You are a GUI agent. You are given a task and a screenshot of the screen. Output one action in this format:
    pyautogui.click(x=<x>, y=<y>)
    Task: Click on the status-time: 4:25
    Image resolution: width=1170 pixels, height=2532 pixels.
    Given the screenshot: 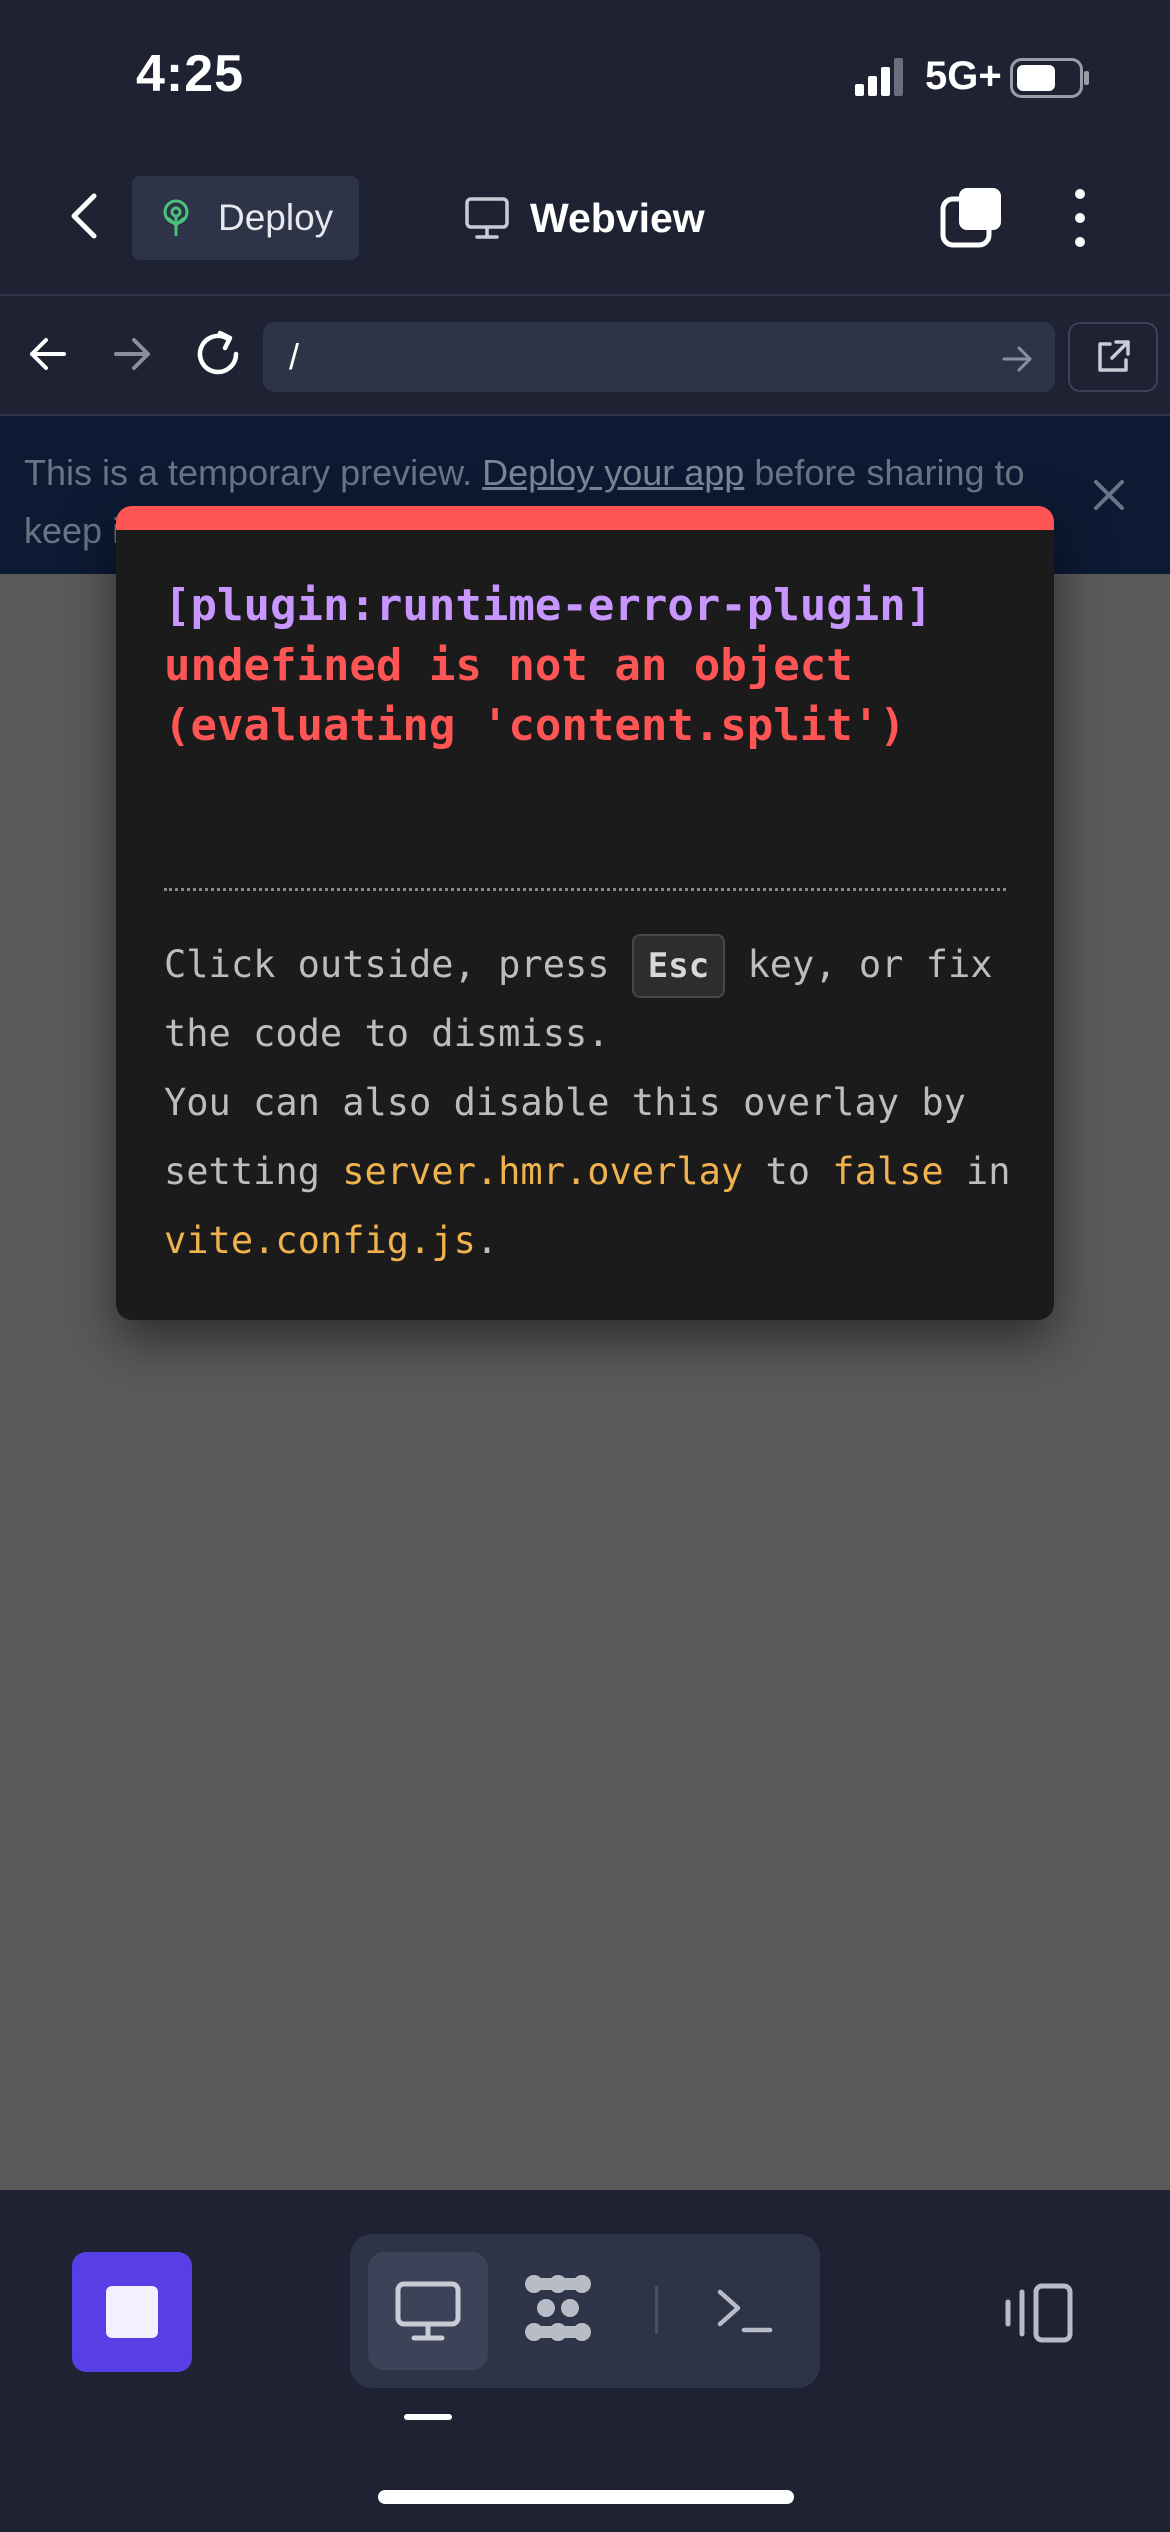 What is the action you would take?
    pyautogui.click(x=190, y=74)
    